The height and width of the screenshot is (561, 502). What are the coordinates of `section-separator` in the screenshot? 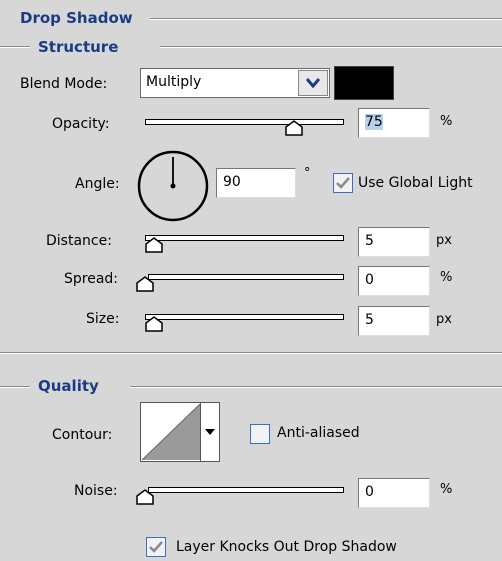 It's located at (251, 353).